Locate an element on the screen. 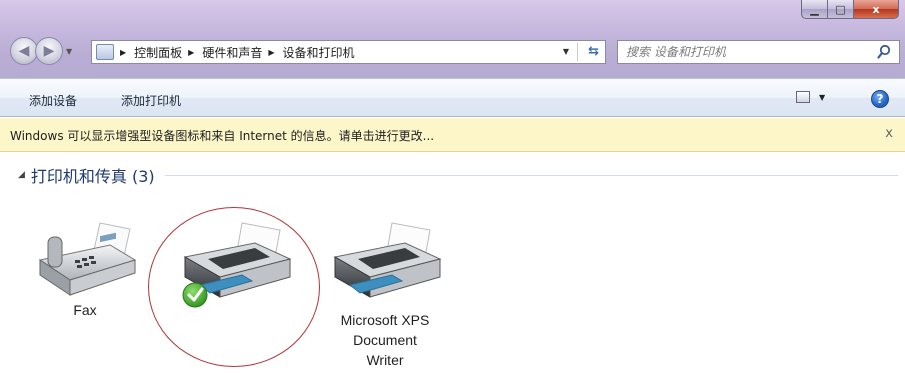 This screenshot has height=380, width=905. device-label: Microsoft XPS Document Writer is located at coordinates (385, 340).